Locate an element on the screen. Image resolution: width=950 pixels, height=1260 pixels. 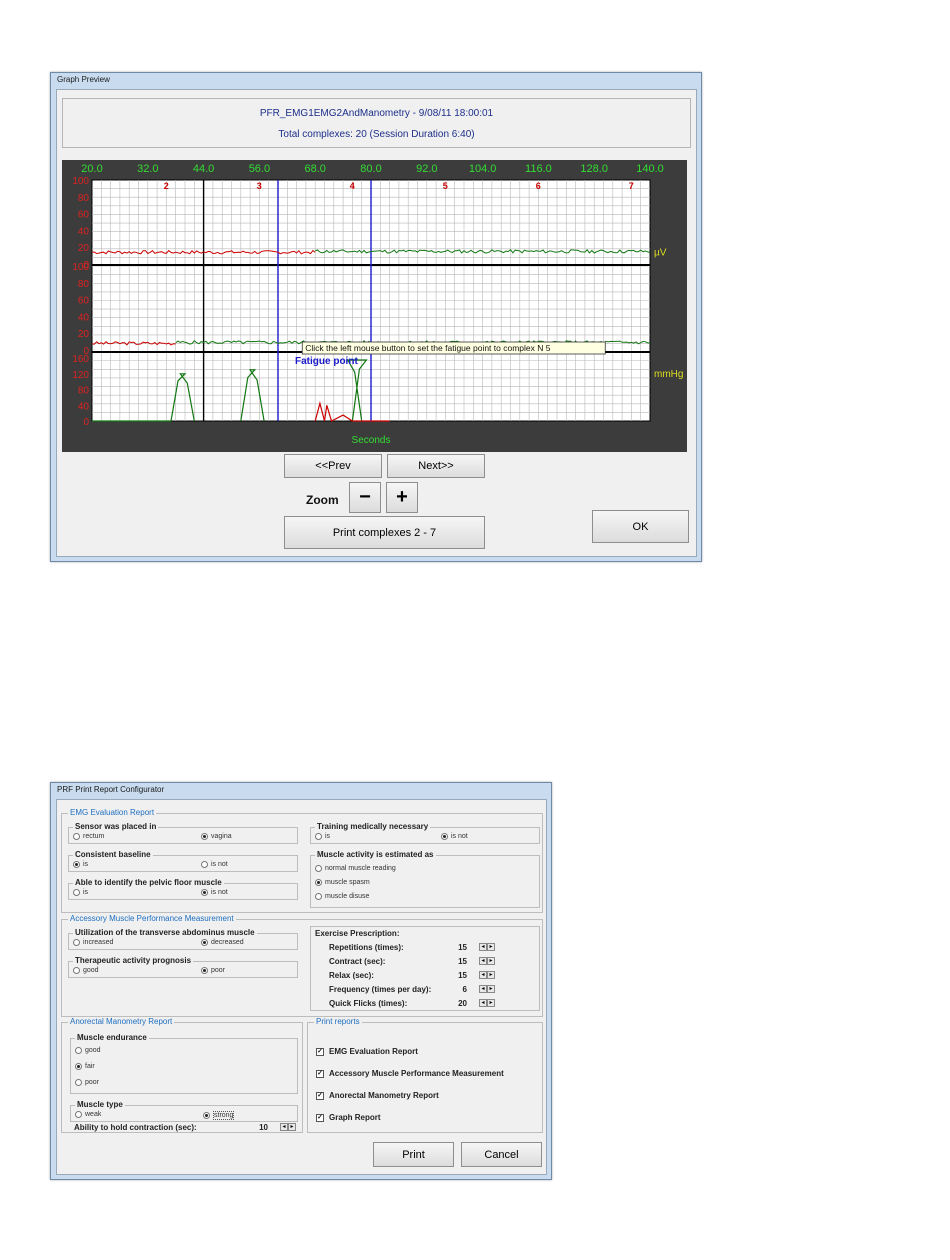
group-title: Print reports is located at coordinates (338, 1022).